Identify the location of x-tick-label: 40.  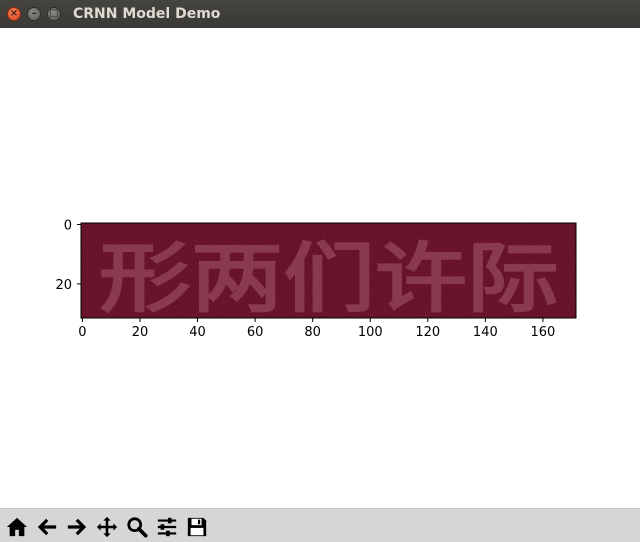
(197, 332).